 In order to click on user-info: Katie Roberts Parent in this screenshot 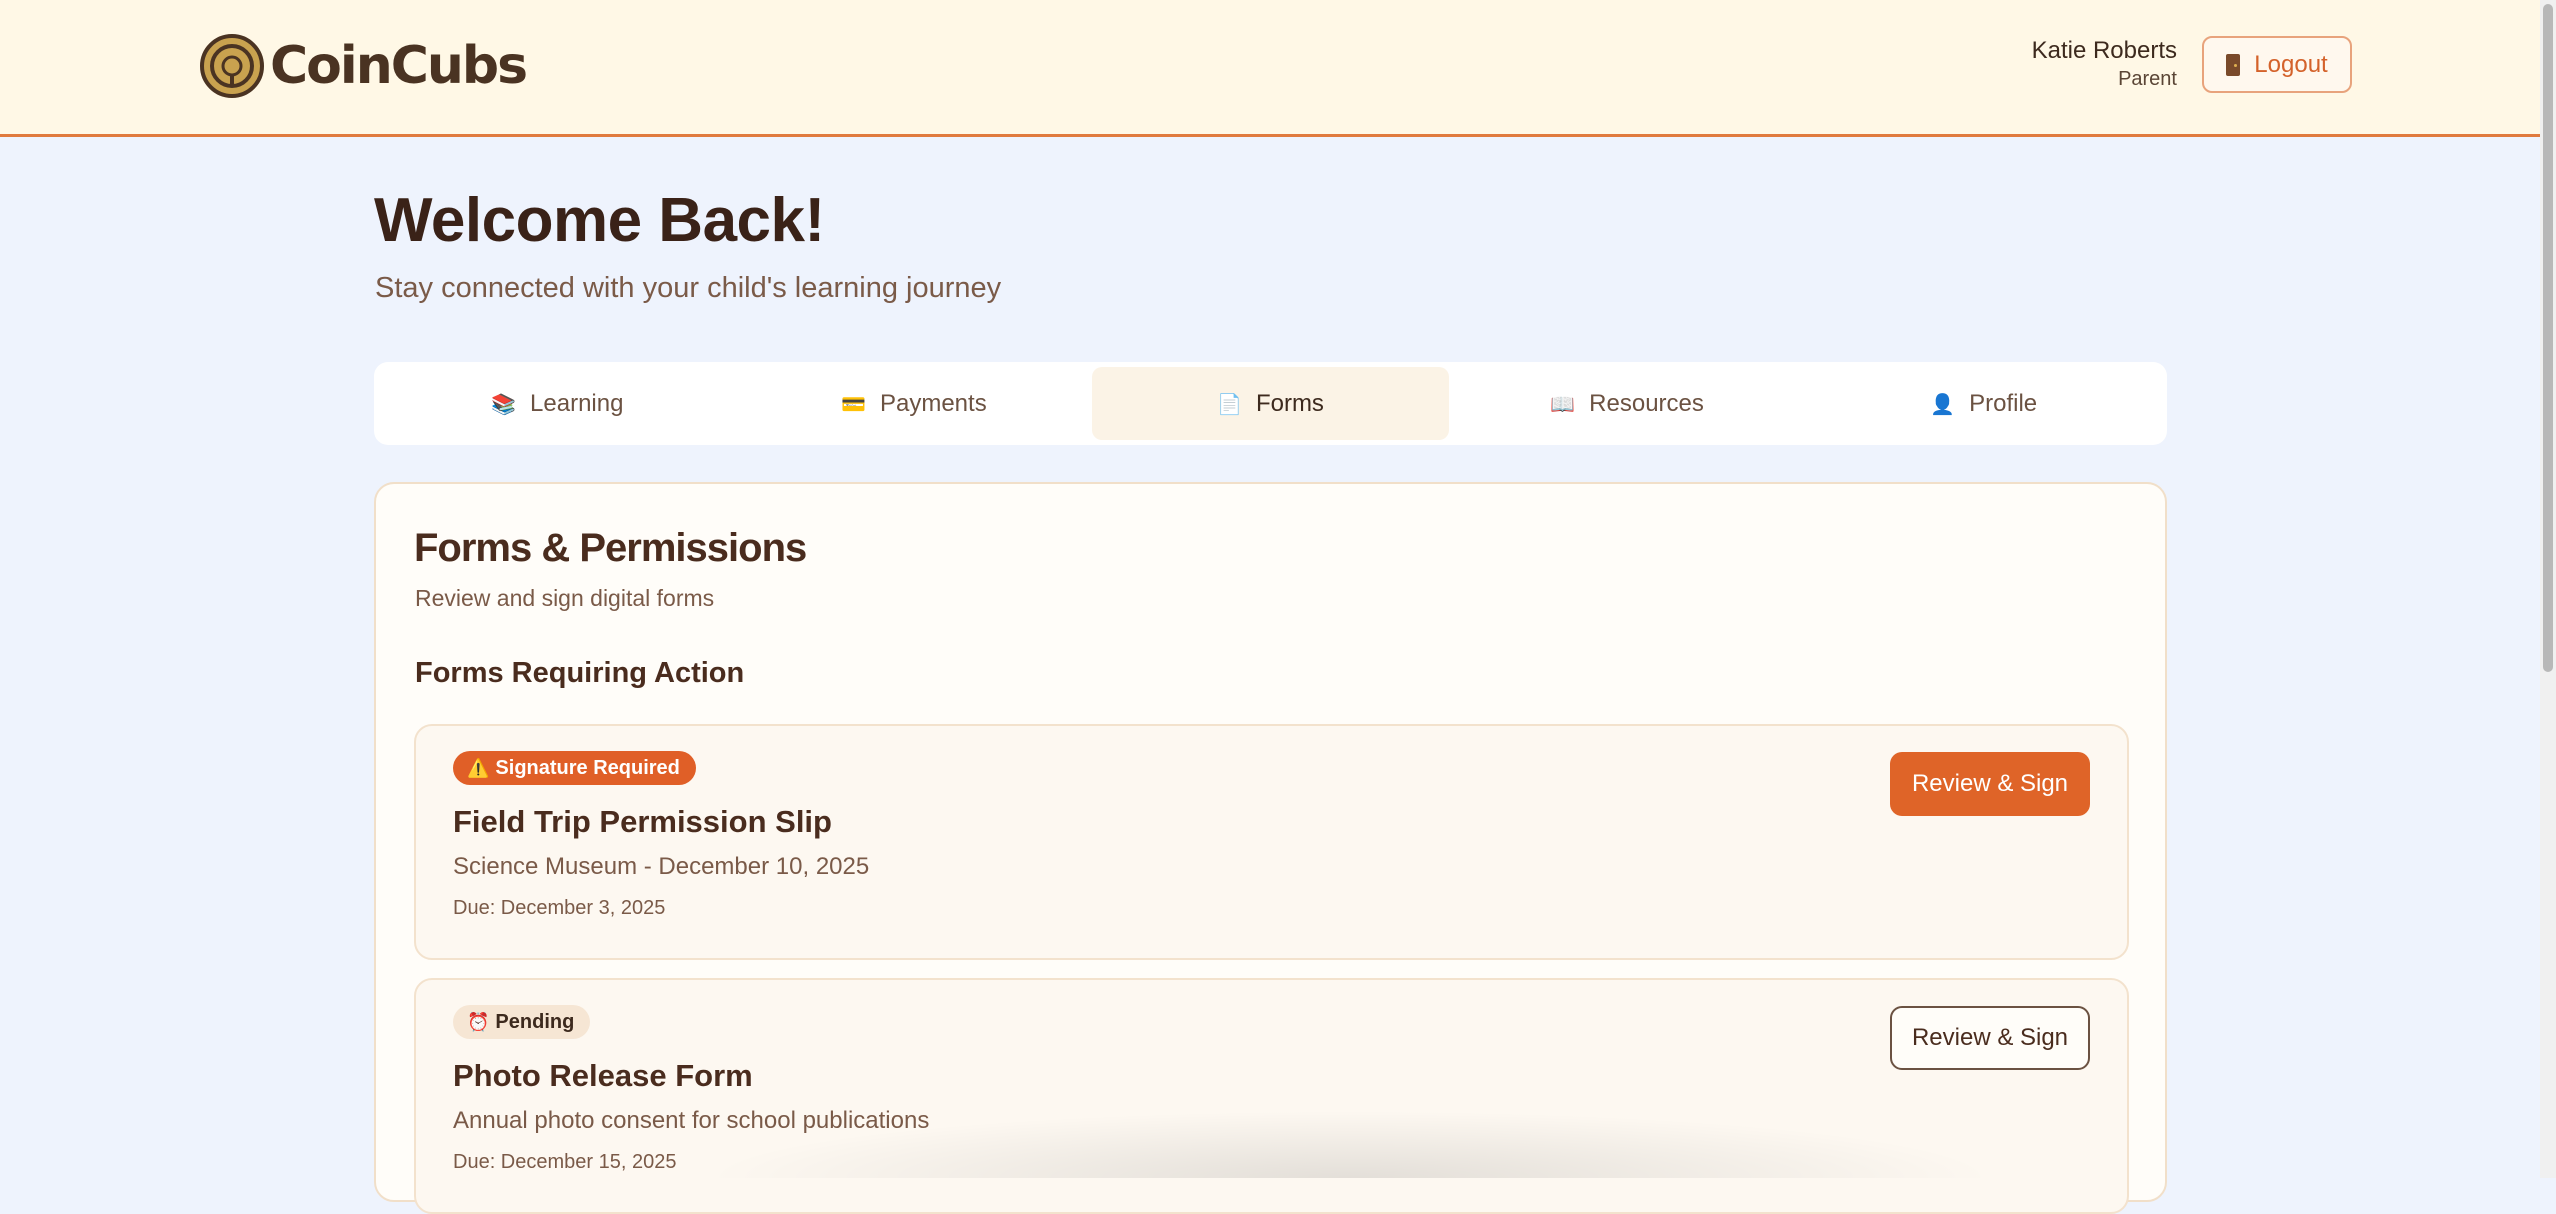, I will do `click(2038, 63)`.